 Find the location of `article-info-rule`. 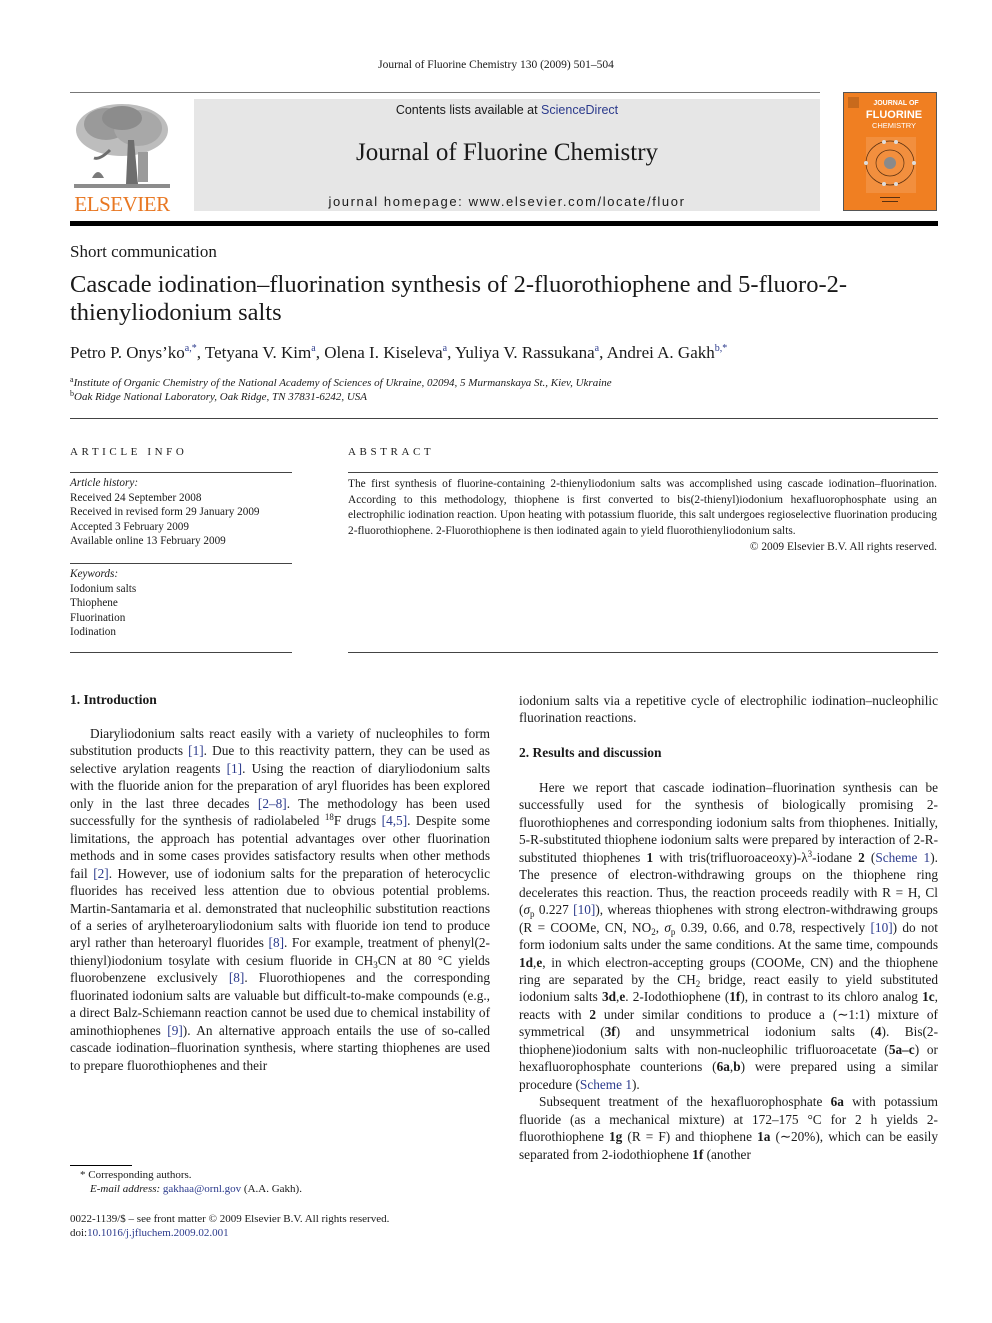

article-info-rule is located at coordinates (181, 472).